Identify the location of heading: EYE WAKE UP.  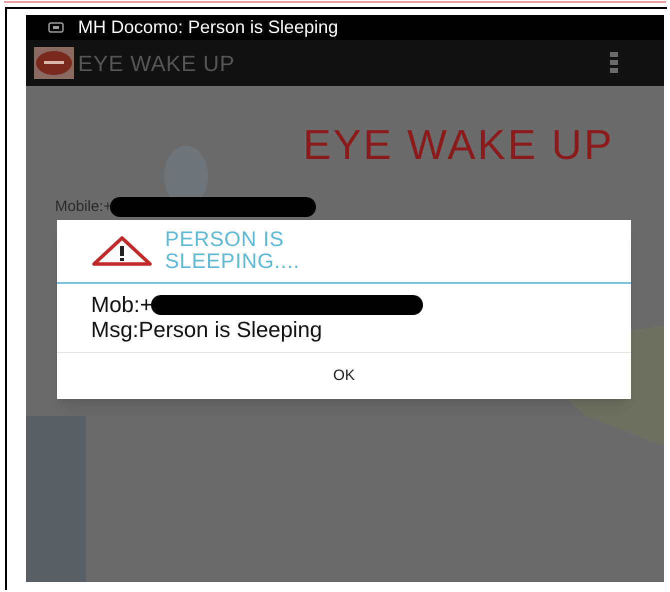
(458, 145).